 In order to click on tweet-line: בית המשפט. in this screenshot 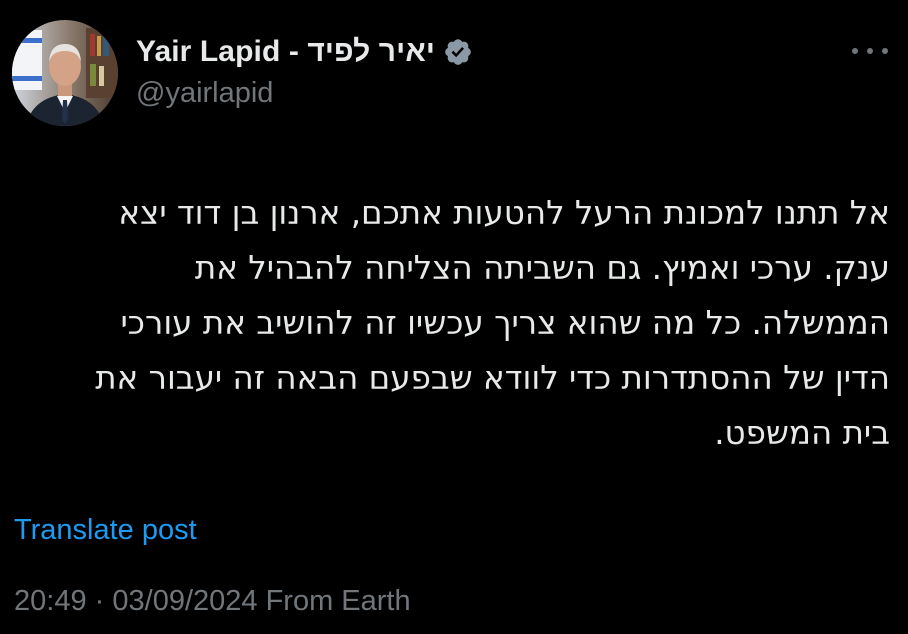, I will do `click(802, 433)`.